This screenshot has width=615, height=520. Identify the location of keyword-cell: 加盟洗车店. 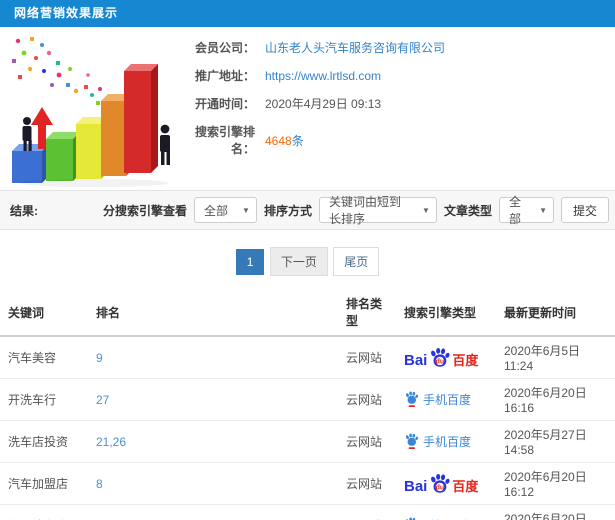
(44, 512).